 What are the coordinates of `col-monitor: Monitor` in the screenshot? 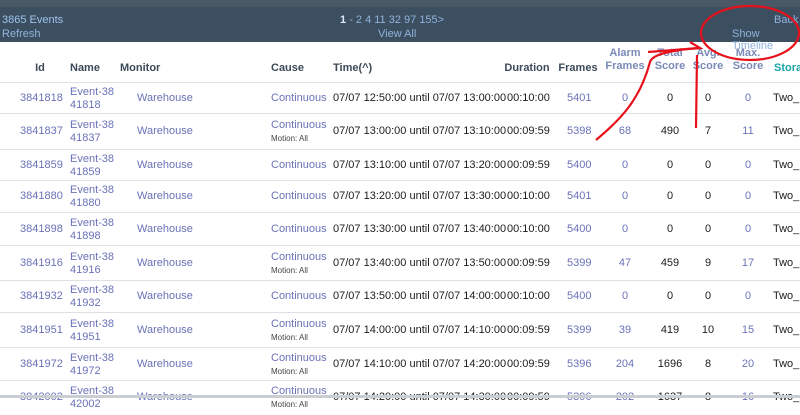 It's located at (140, 68).